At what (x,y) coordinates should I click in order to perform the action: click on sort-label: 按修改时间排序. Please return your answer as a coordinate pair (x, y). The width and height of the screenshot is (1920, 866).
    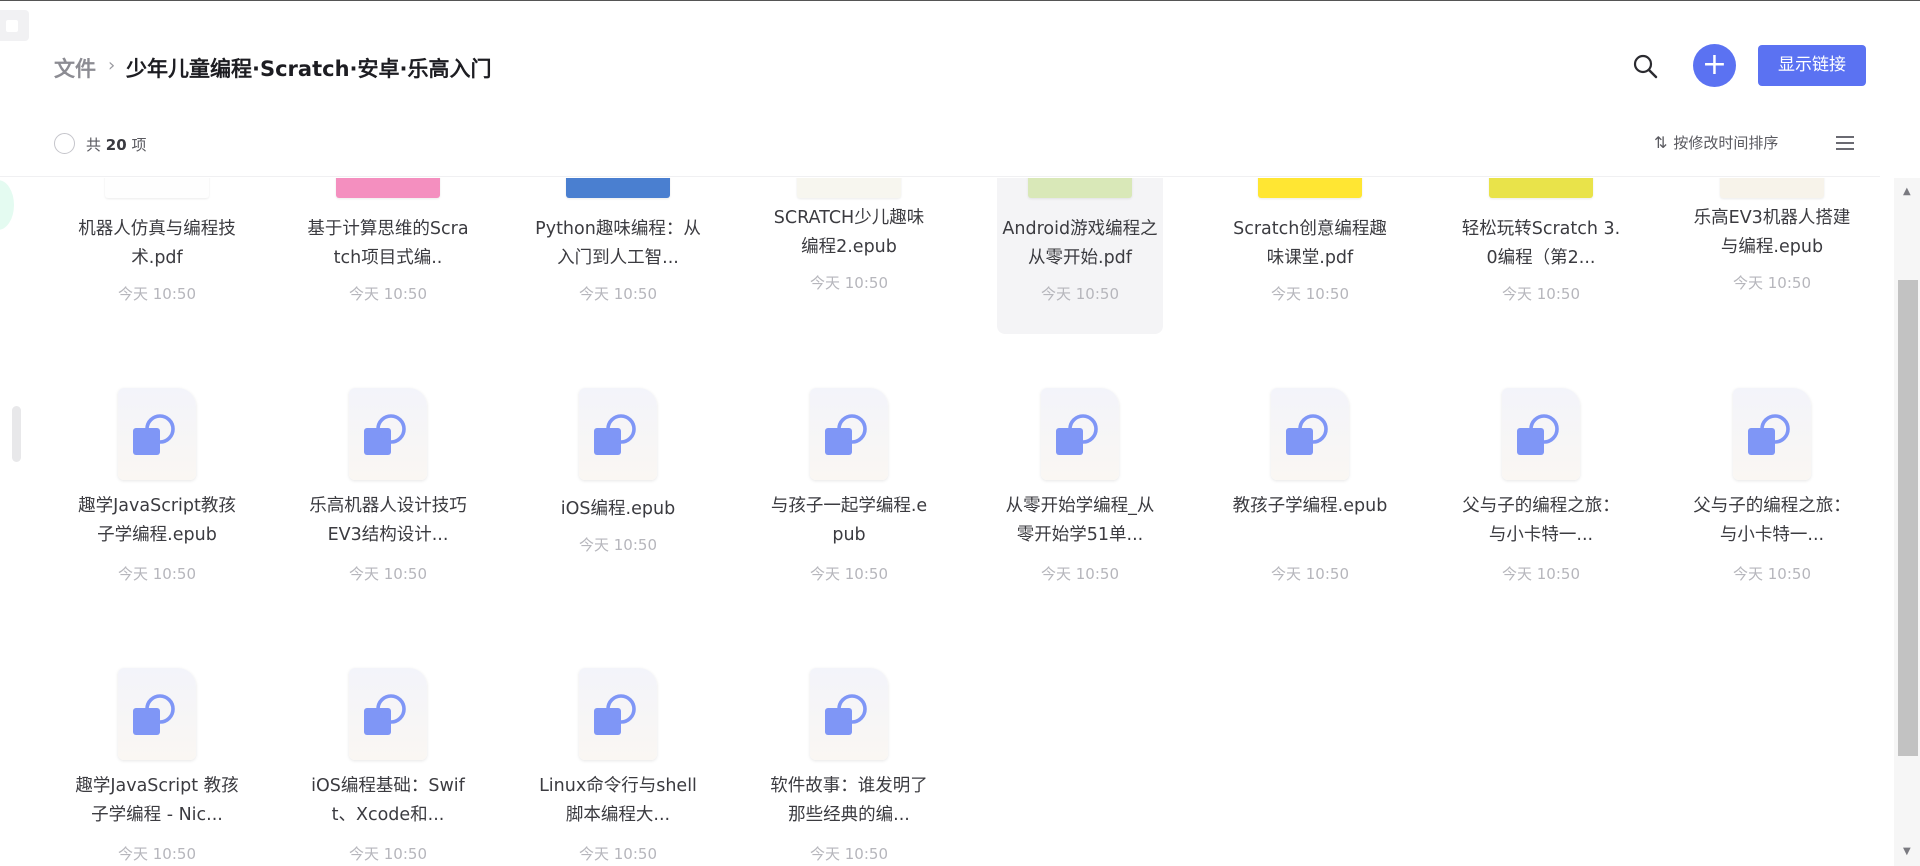
    Looking at the image, I should click on (1726, 143).